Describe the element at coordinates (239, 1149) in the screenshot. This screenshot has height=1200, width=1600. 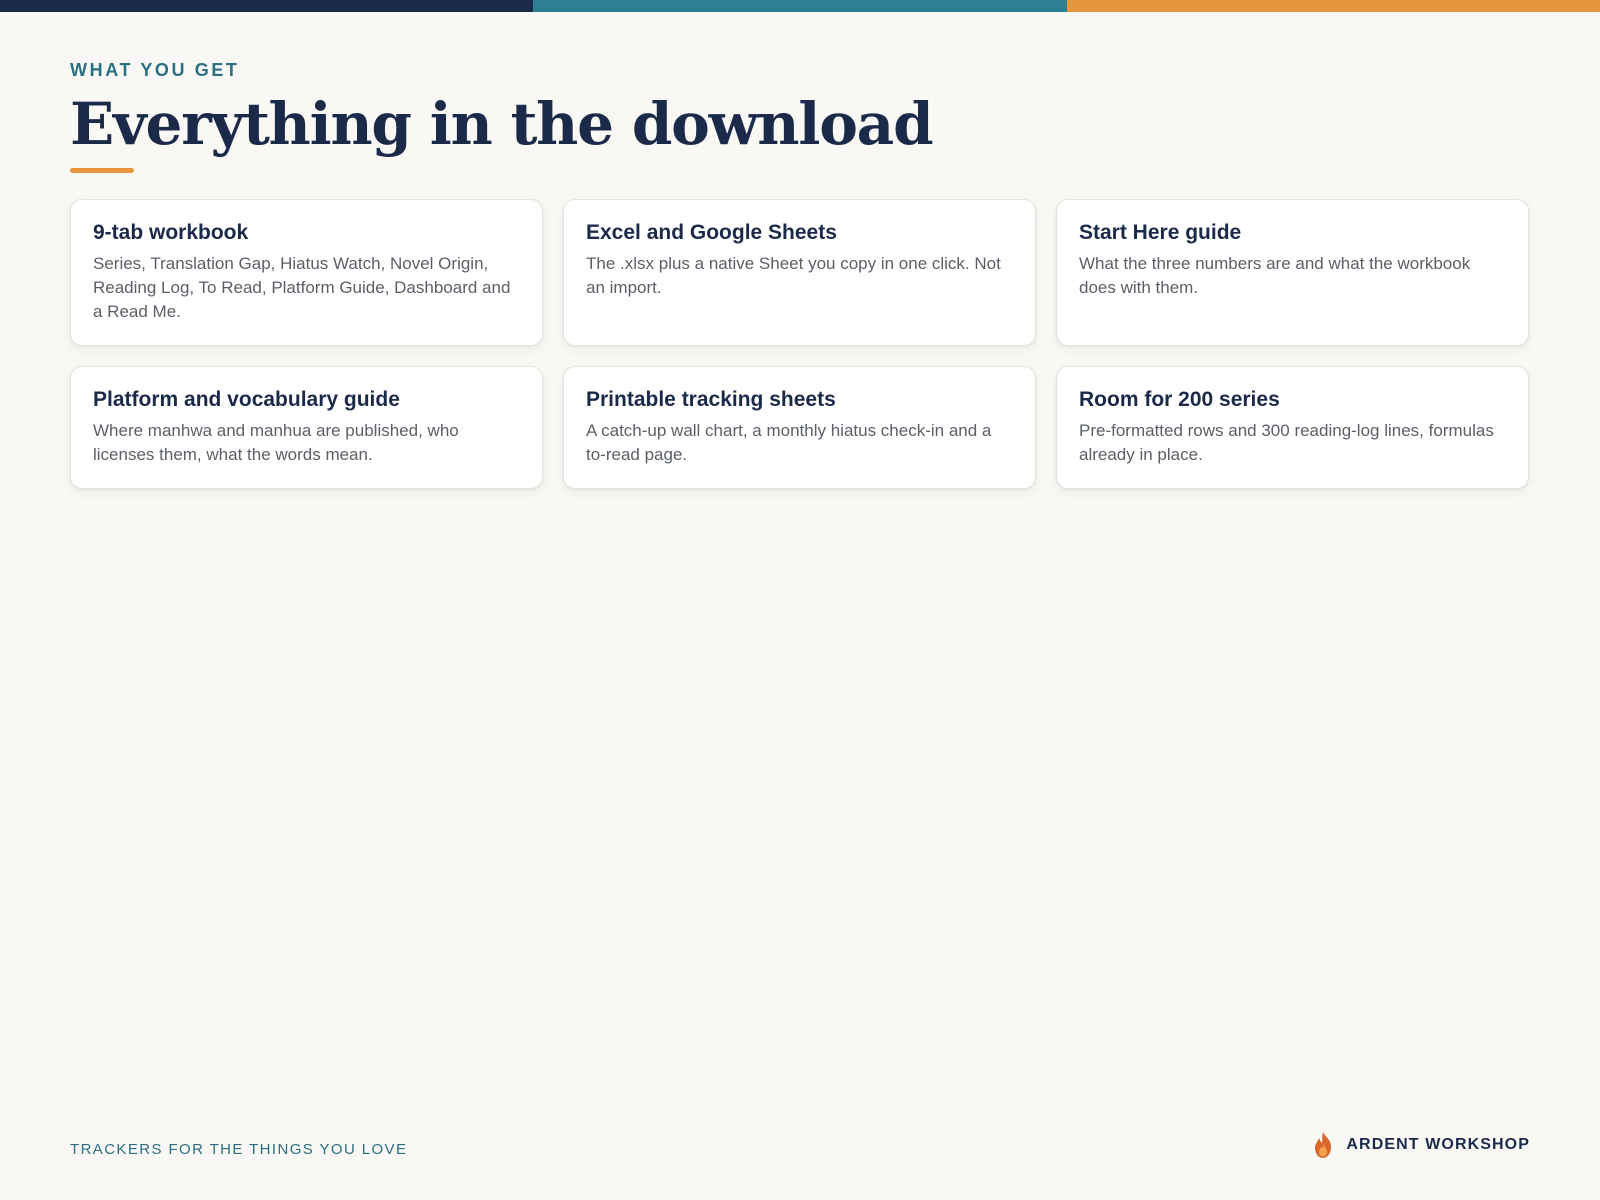
I see `footer-tagline: TRACKERS FOR THE THINGS YOU LOVE` at that location.